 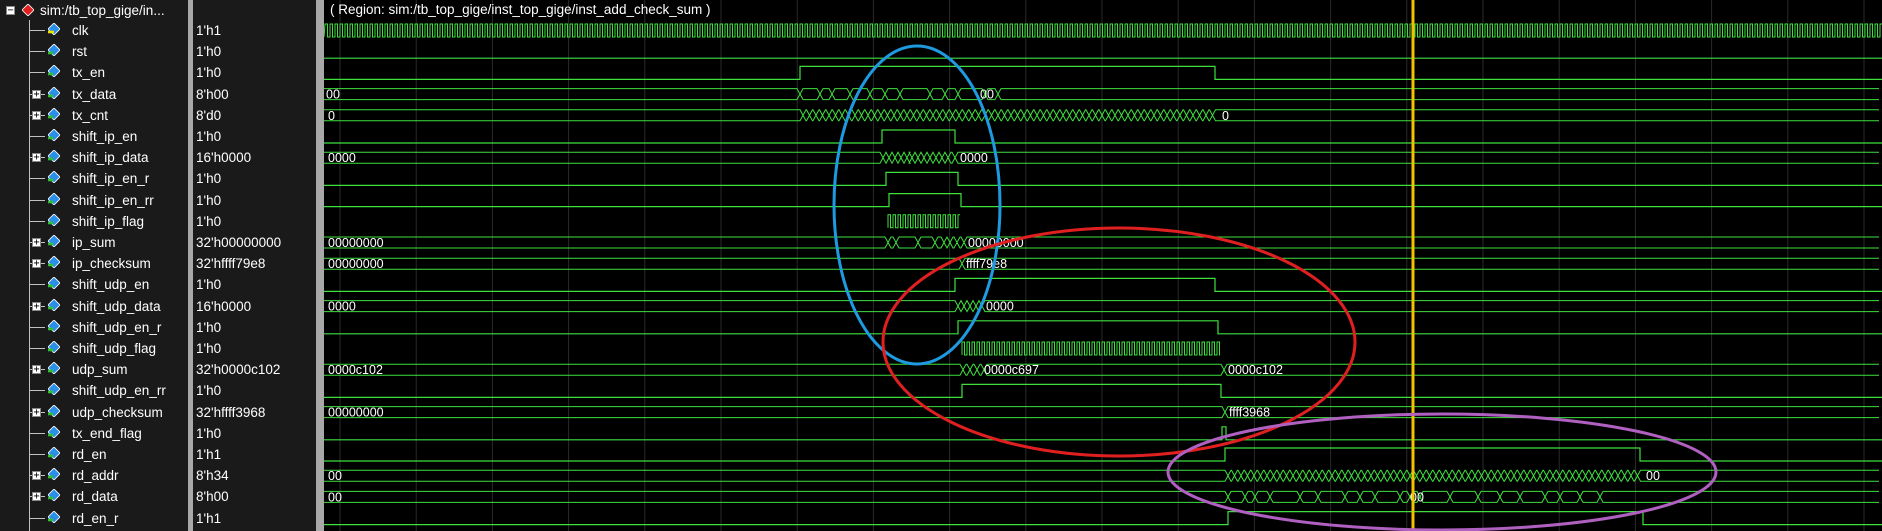 What do you see at coordinates (90, 115) in the screenshot?
I see `signal-name: tx_cnt` at bounding box center [90, 115].